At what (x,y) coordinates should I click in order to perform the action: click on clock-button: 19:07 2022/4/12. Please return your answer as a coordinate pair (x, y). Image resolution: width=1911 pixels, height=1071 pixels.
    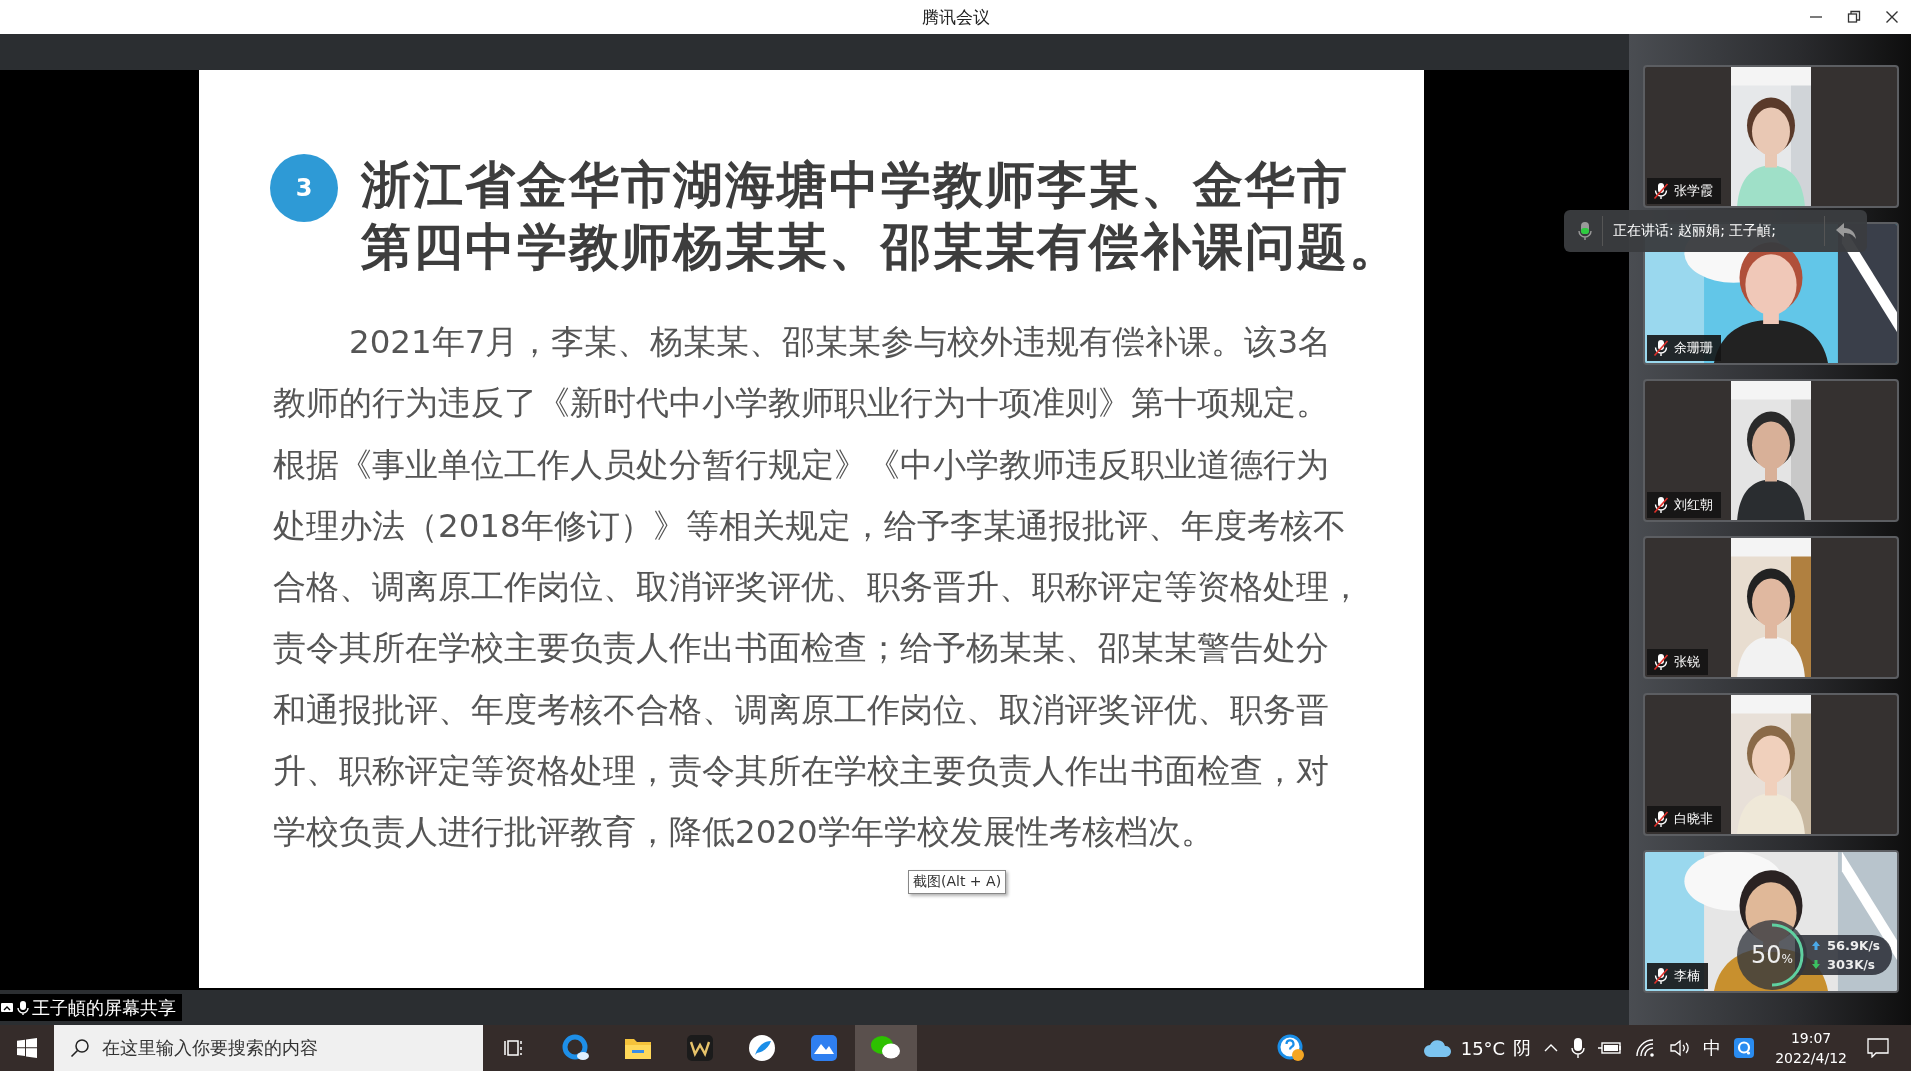
    Looking at the image, I should click on (1811, 1048).